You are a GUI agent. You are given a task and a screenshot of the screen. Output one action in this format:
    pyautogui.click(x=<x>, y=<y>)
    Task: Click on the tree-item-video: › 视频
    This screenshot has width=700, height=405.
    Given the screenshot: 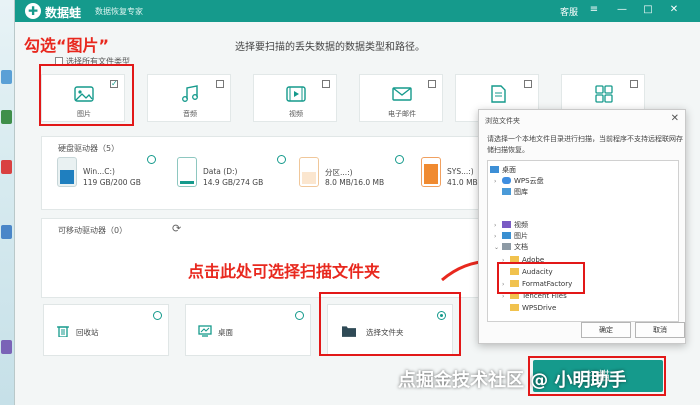 What is the action you would take?
    pyautogui.click(x=511, y=225)
    